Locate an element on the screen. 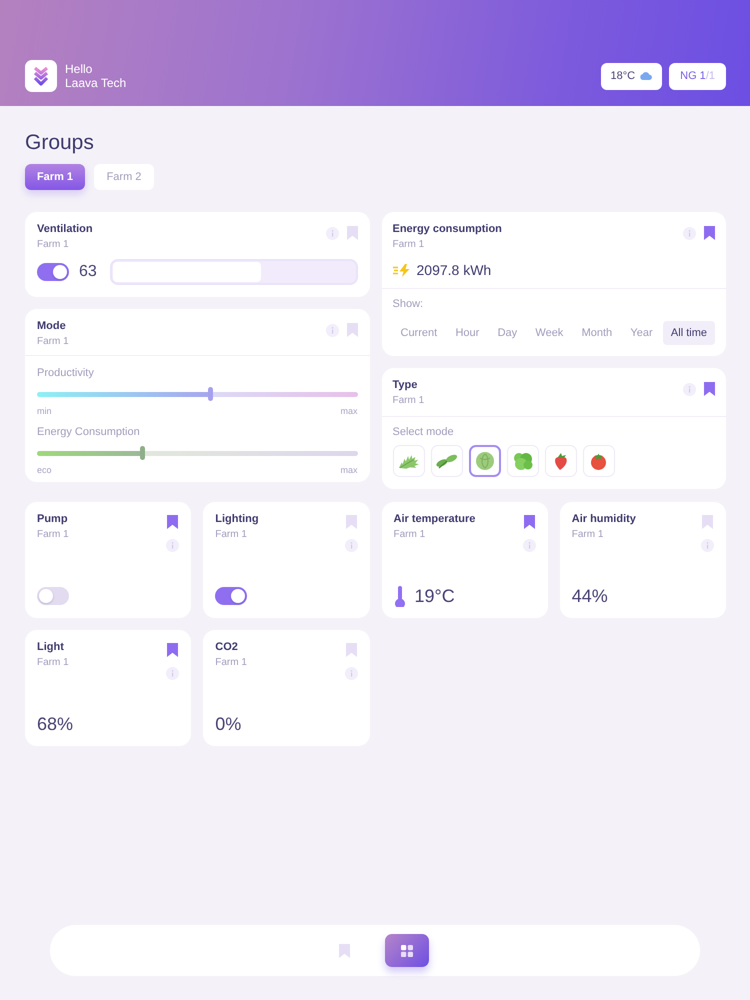 Image resolution: width=750 pixels, height=1000 pixels. period-tab: Hour is located at coordinates (467, 333).